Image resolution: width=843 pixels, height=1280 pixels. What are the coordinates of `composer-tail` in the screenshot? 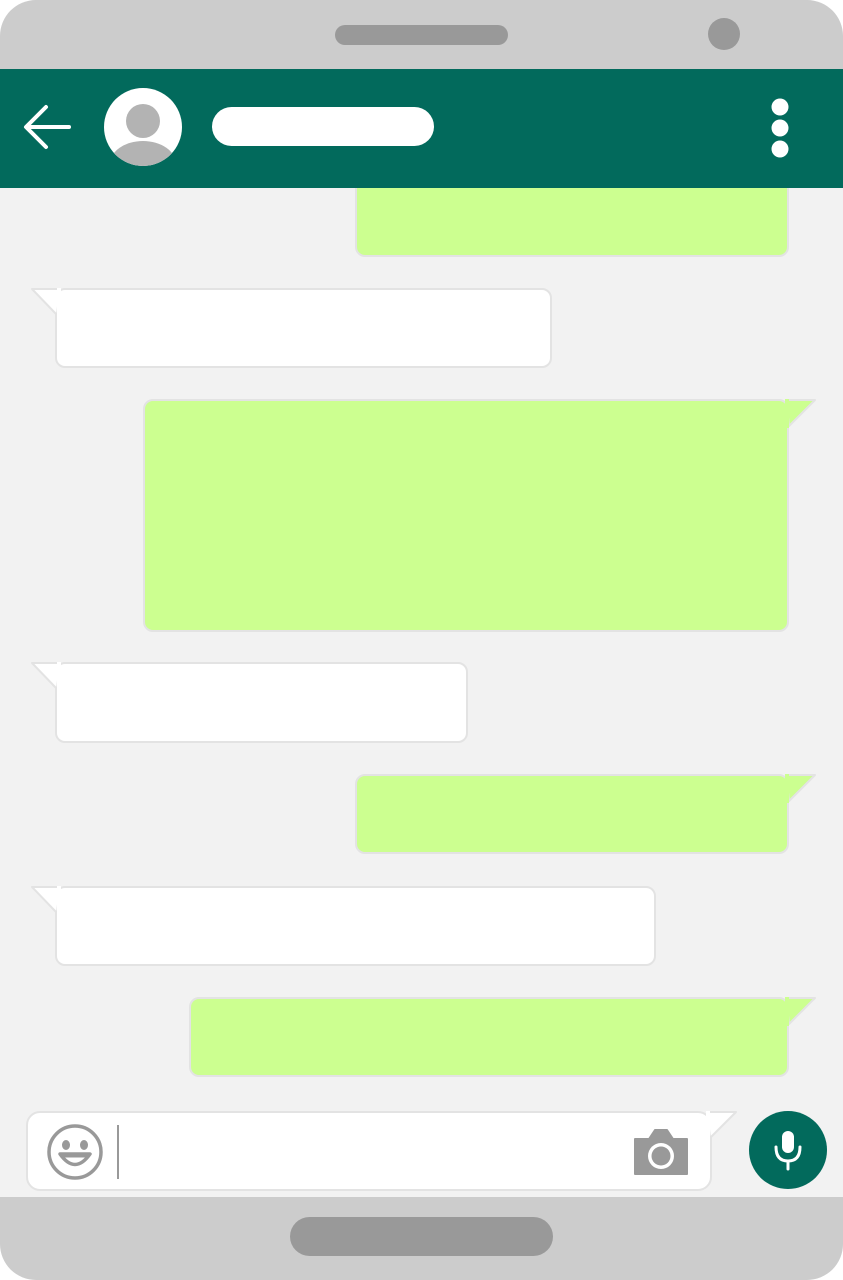 It's located at (721, 1125).